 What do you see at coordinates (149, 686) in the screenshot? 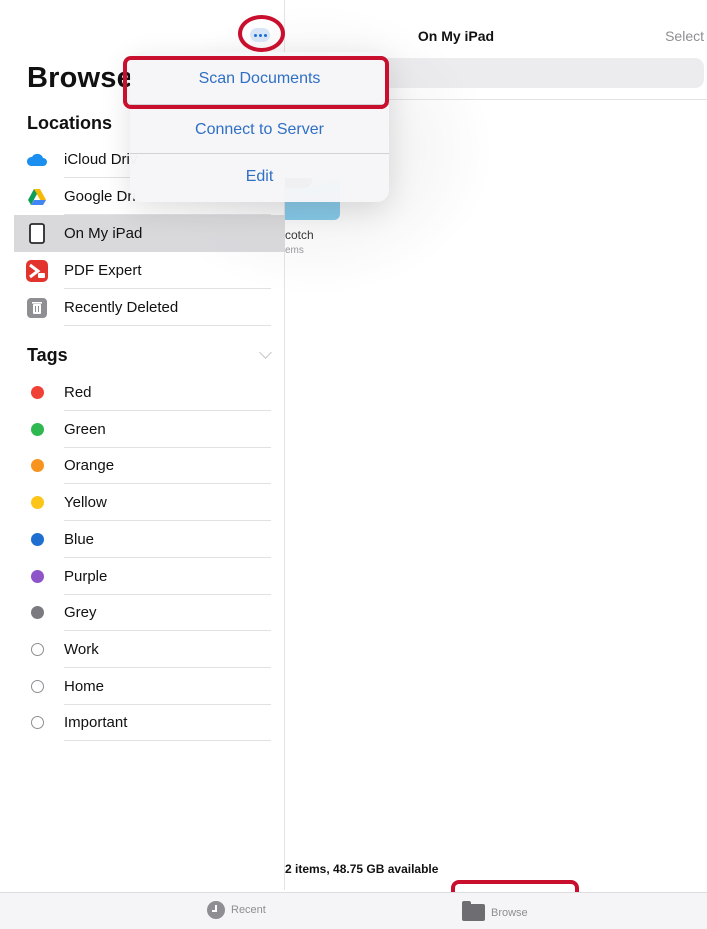
I see `tag-item-home: Home` at bounding box center [149, 686].